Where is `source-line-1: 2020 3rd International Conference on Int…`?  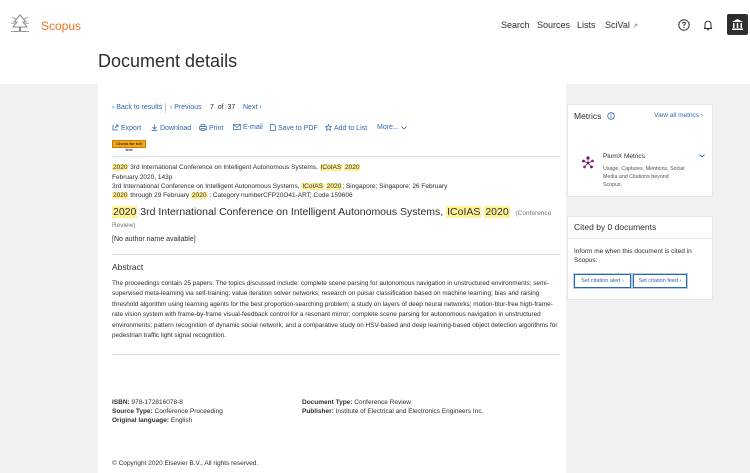 source-line-1: 2020 3rd International Conference on Int… is located at coordinates (236, 167).